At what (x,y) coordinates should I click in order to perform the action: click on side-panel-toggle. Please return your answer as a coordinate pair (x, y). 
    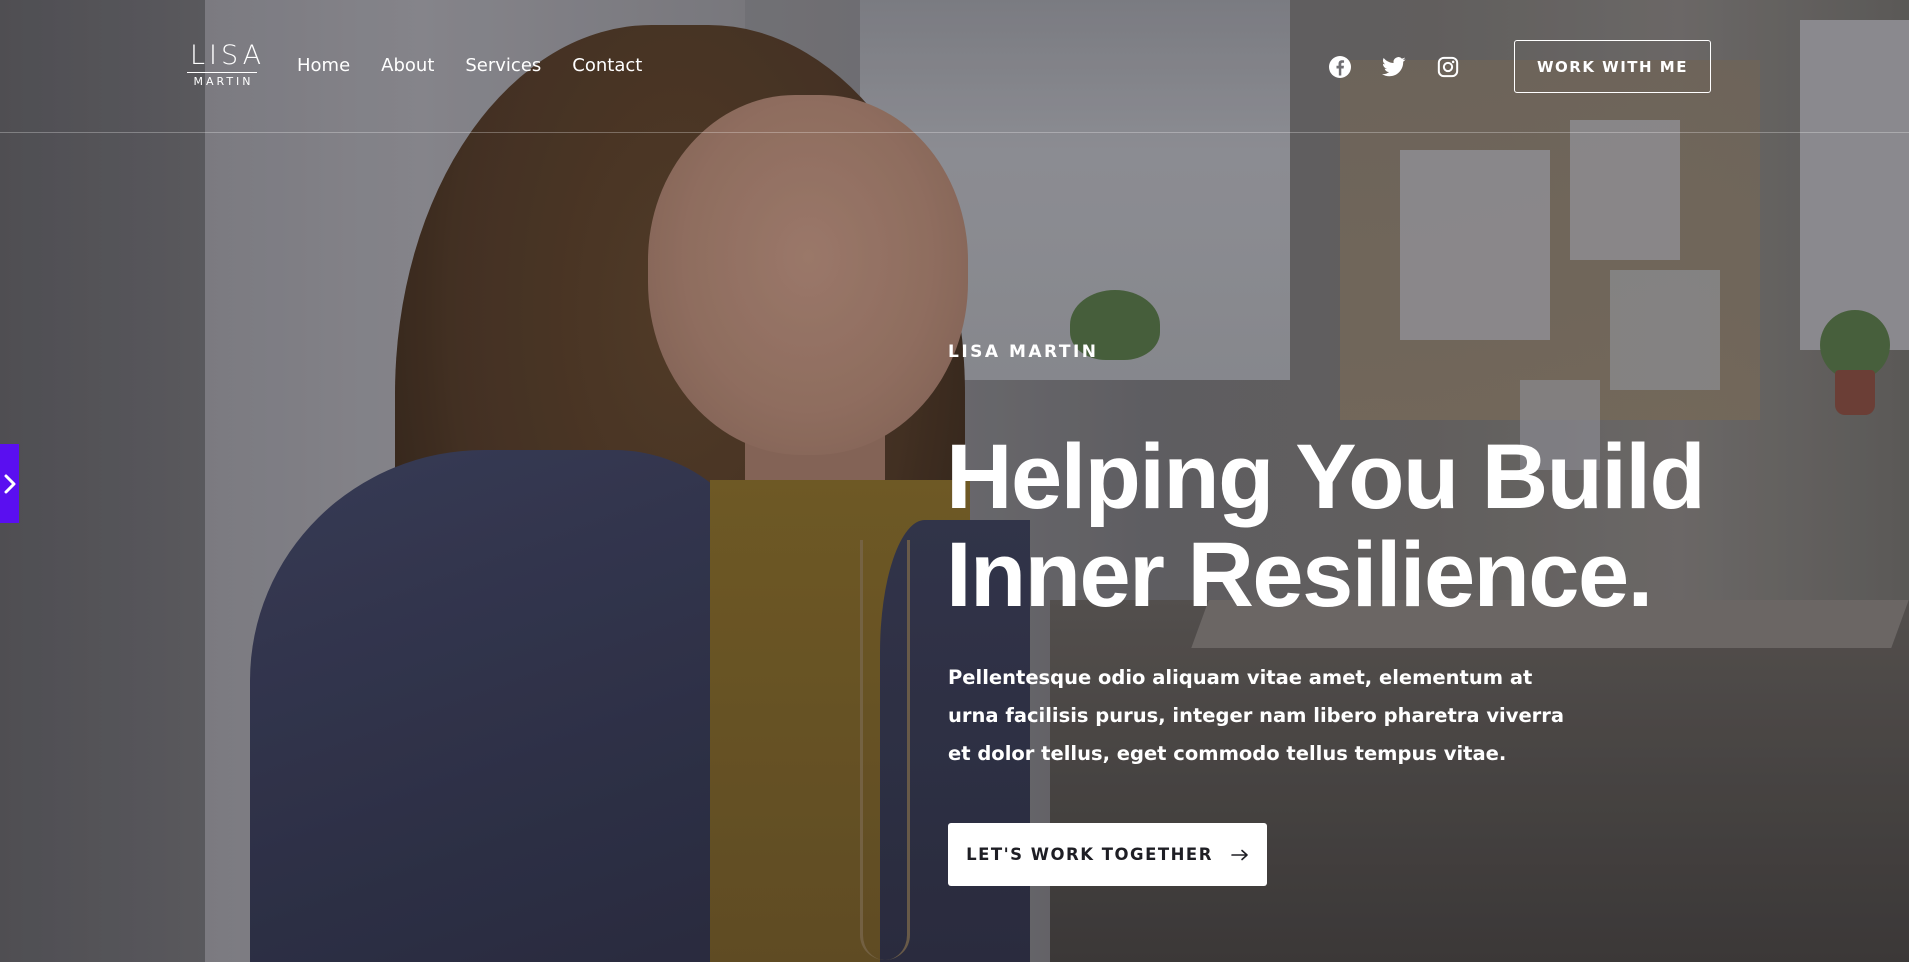
    Looking at the image, I should click on (9, 483).